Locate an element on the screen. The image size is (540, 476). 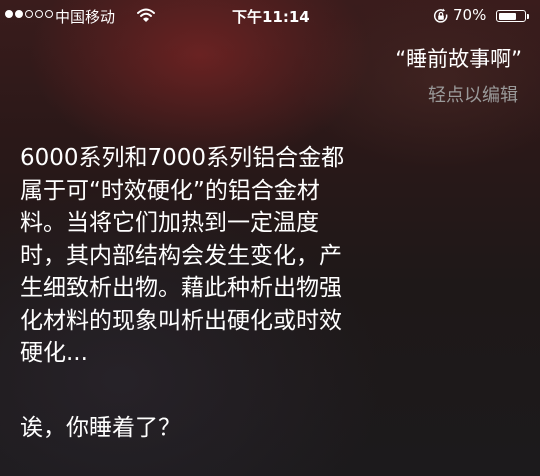
carrier-name: 中国移动 is located at coordinates (85, 17).